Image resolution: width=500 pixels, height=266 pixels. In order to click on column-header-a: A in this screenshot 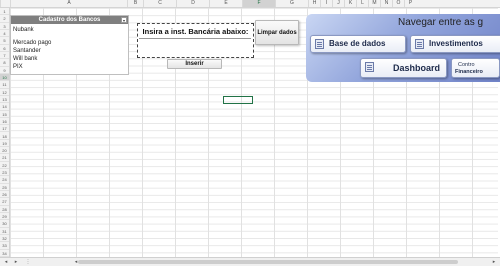, I will do `click(68, 3)`.